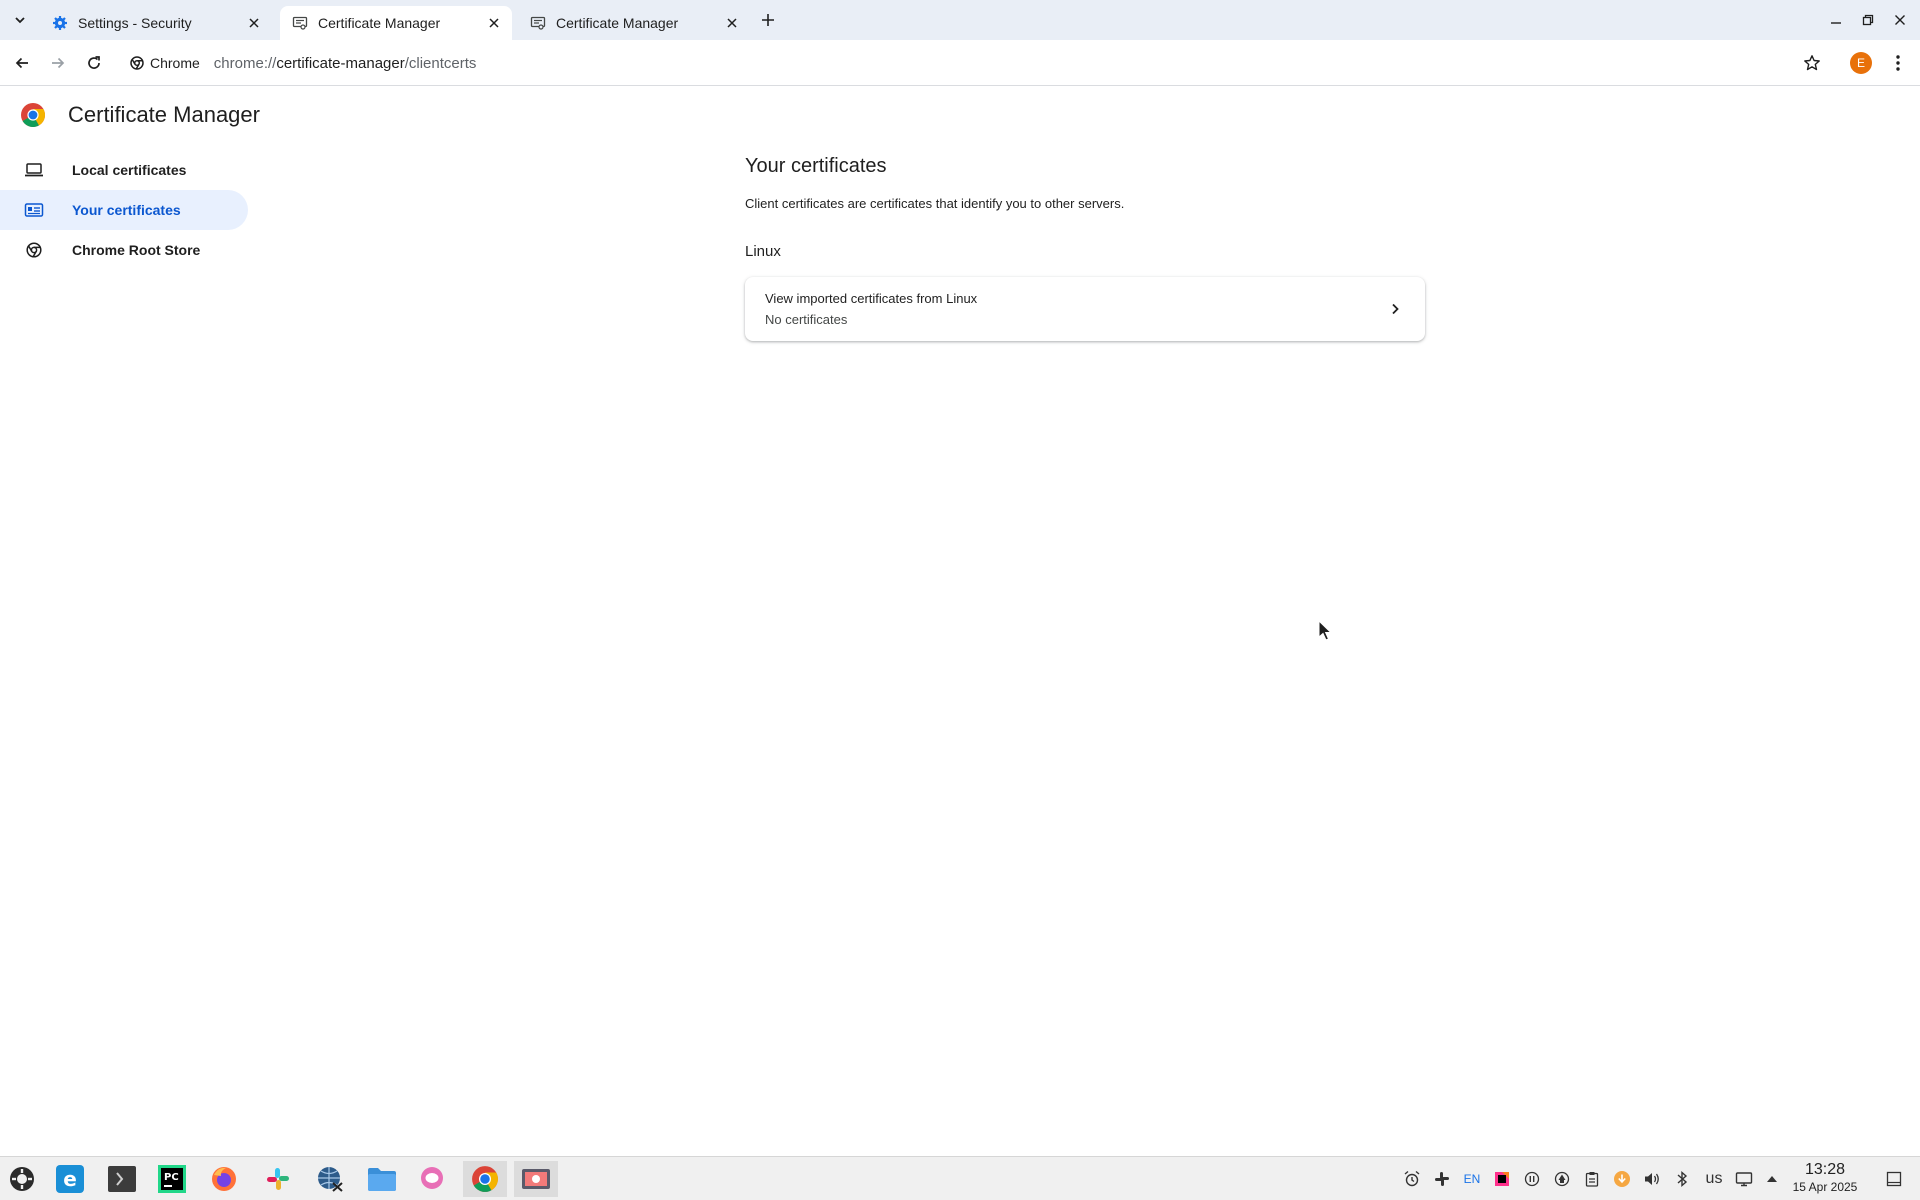 The image size is (1920, 1200). What do you see at coordinates (1472, 1179) in the screenshot?
I see `tray-language: EN` at bounding box center [1472, 1179].